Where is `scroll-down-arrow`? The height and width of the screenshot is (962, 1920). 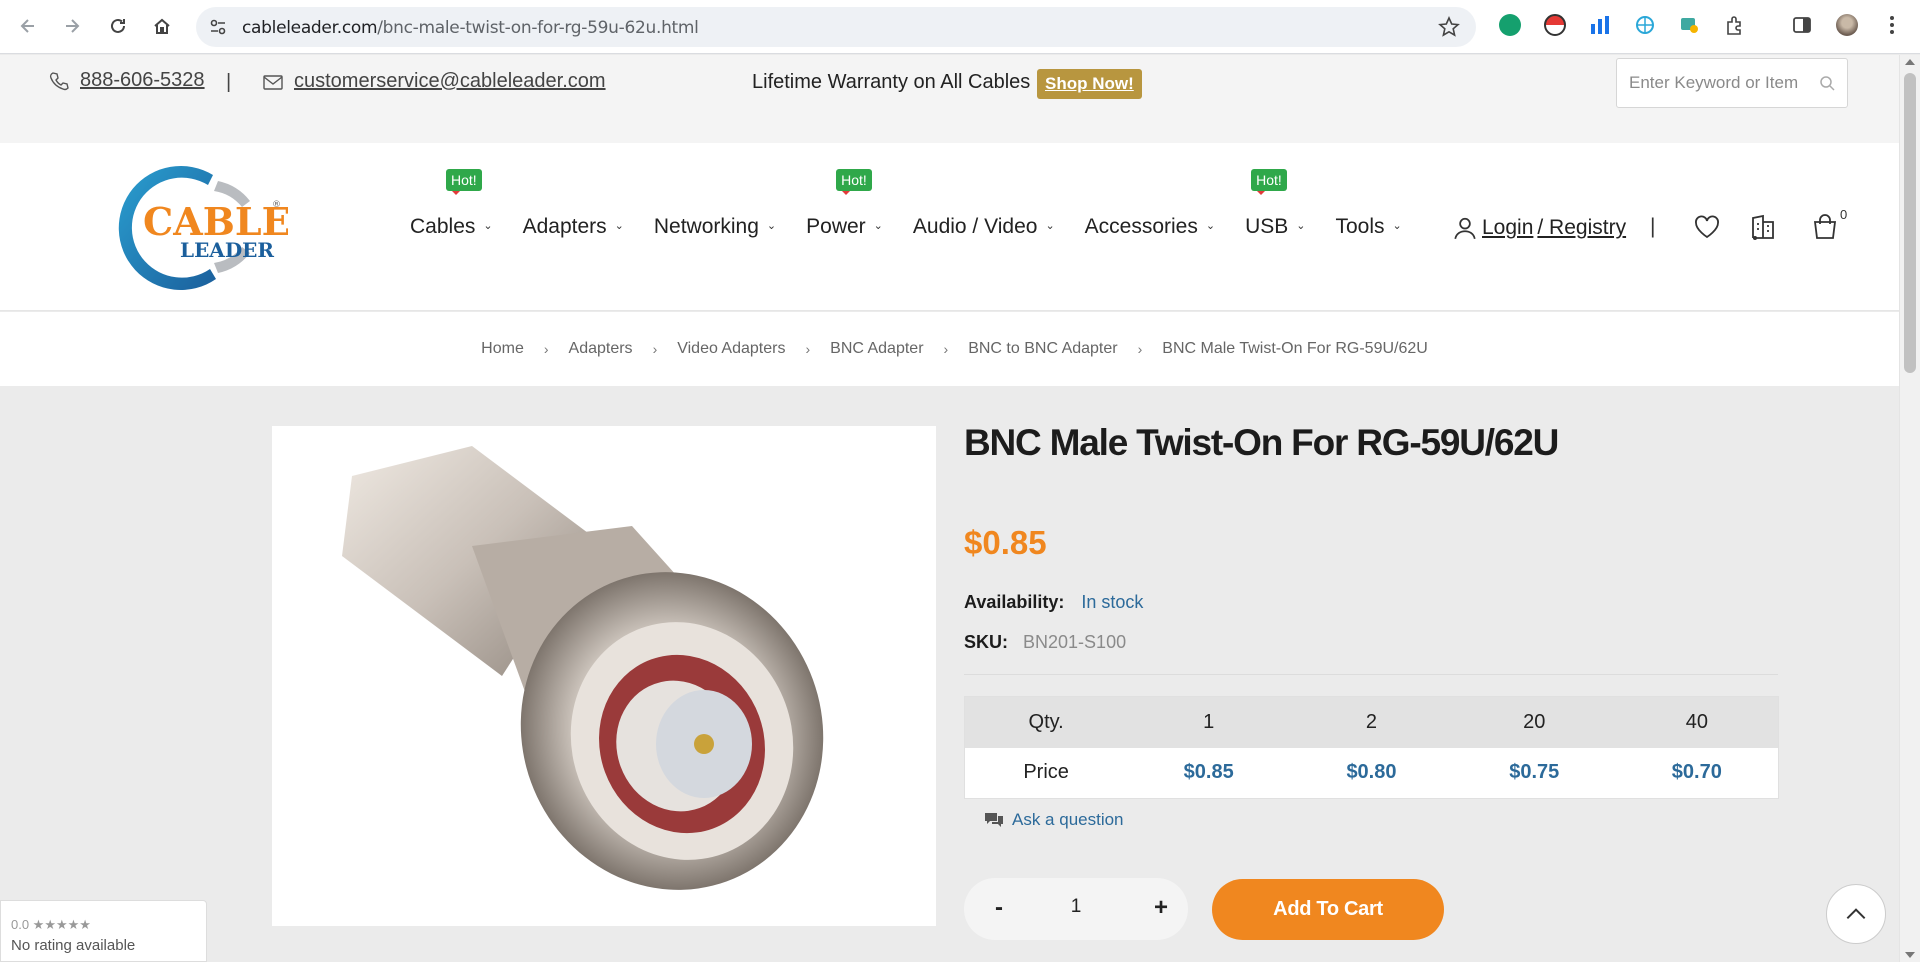
scroll-down-arrow is located at coordinates (1910, 955).